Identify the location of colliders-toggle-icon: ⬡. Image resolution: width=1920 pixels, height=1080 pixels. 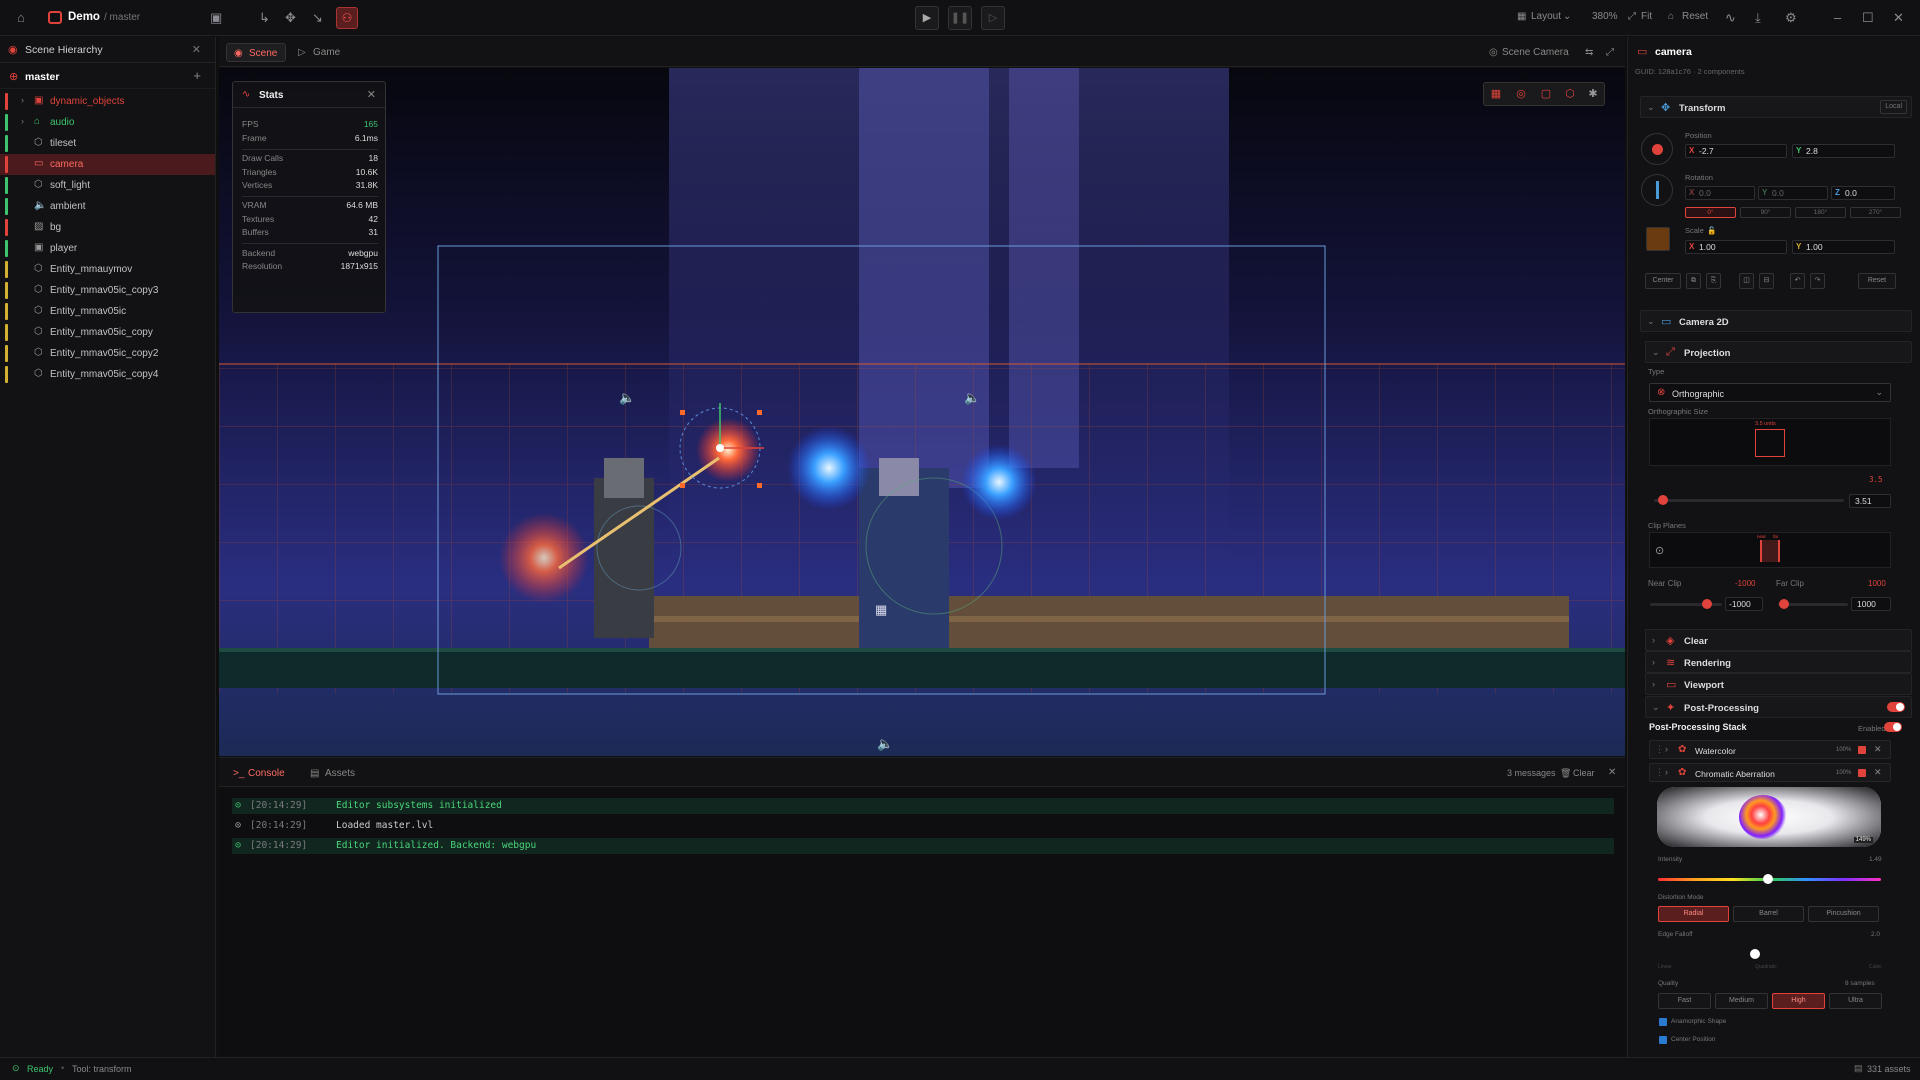
(1570, 94).